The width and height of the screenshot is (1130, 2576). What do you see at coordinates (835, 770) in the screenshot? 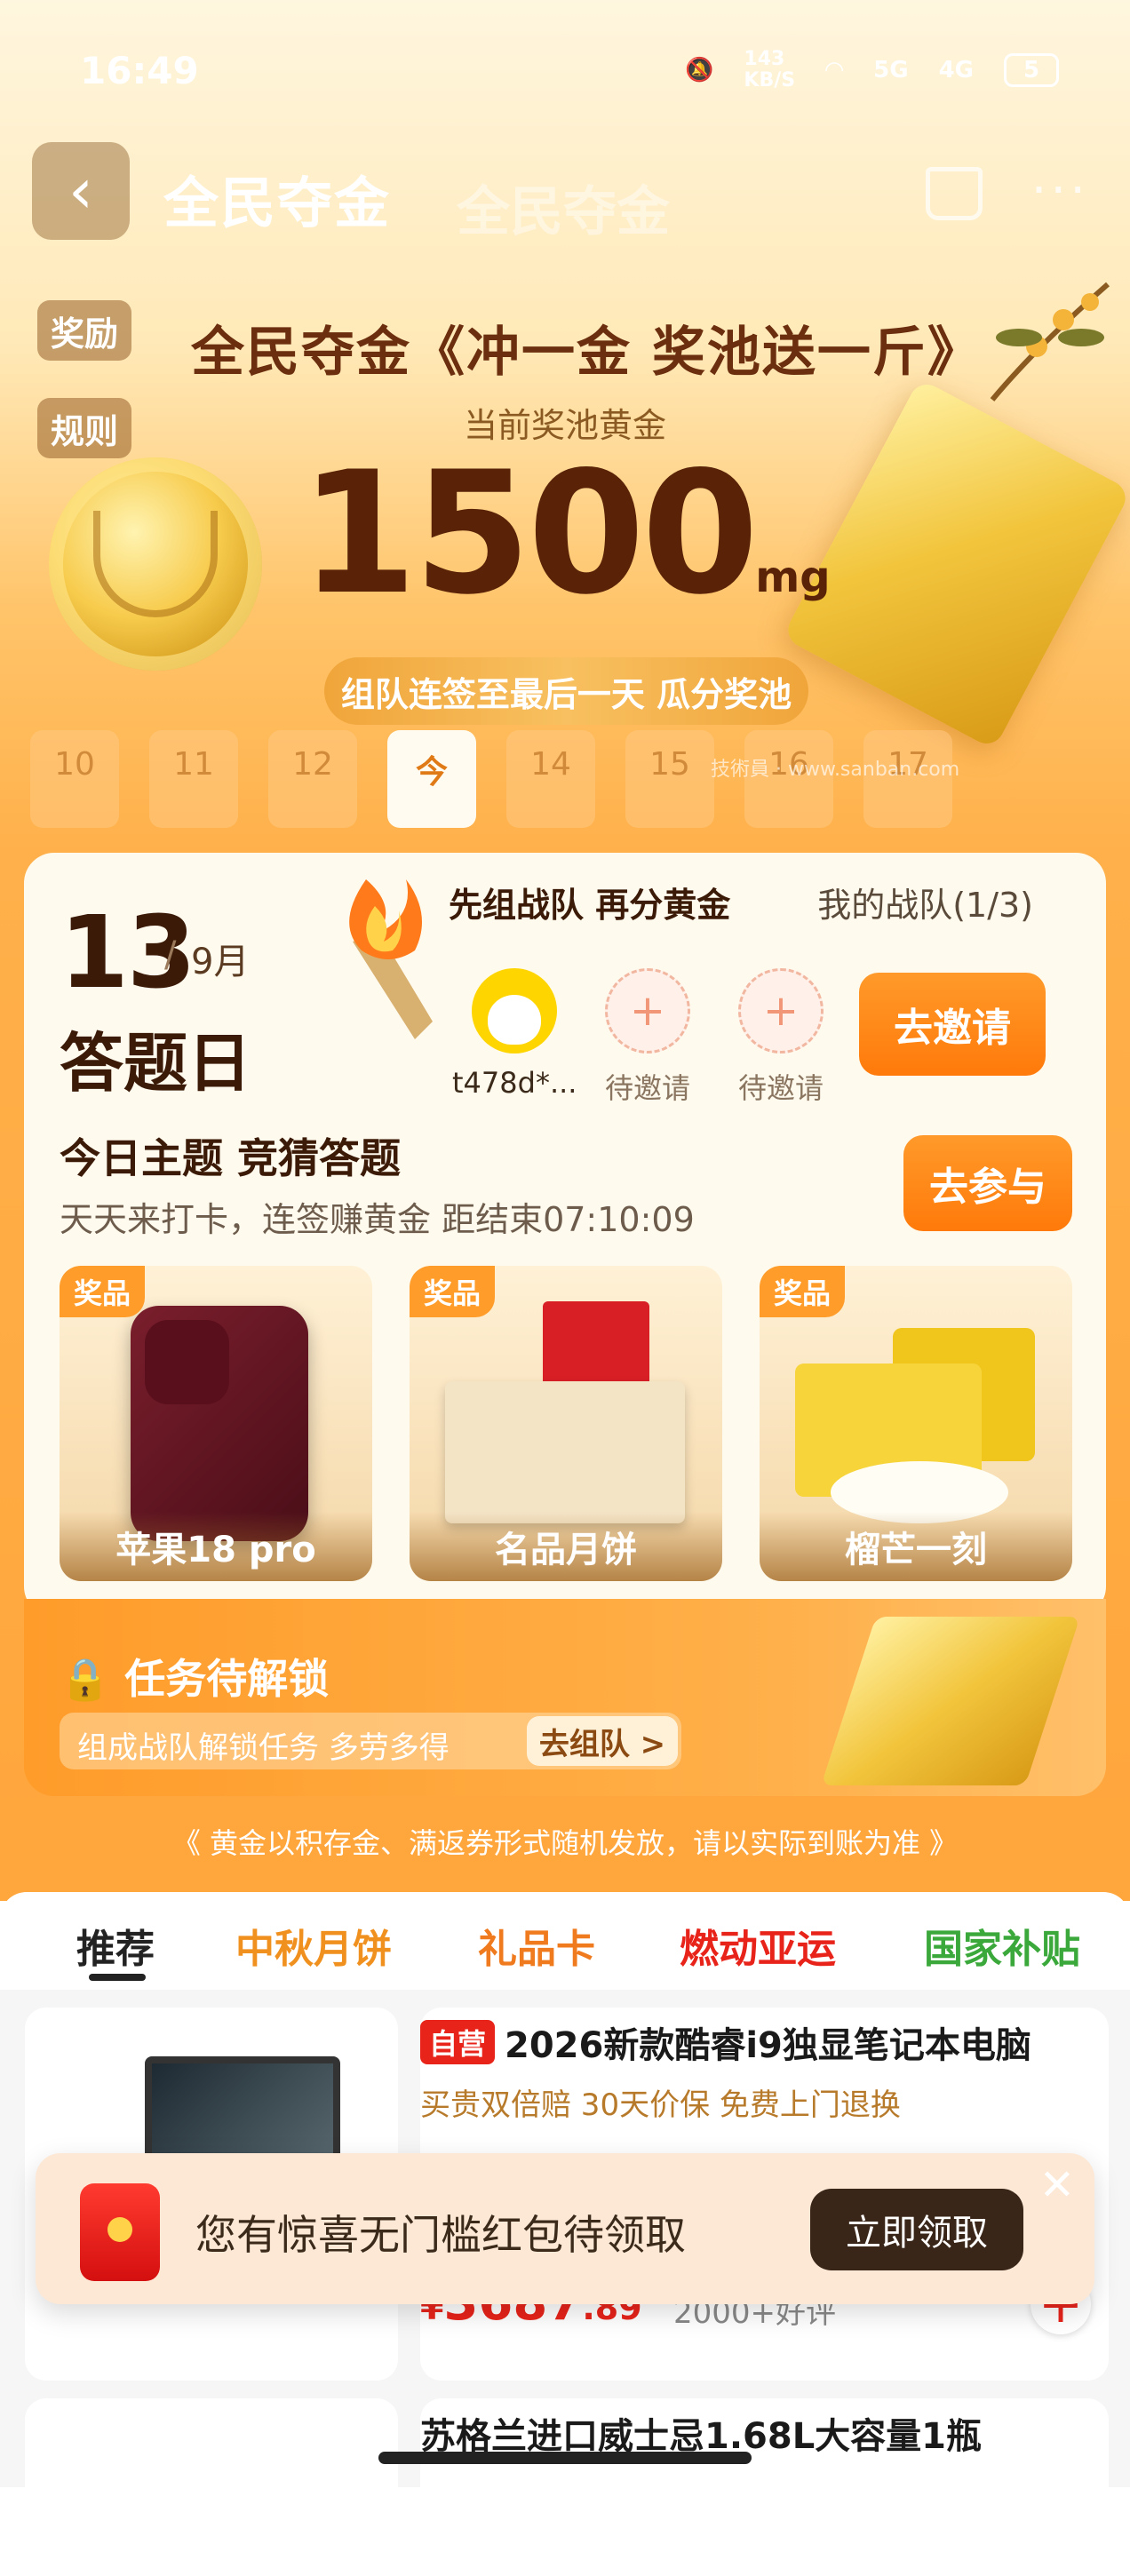
I see `watermark: 技術員 · www.sanban.com` at bounding box center [835, 770].